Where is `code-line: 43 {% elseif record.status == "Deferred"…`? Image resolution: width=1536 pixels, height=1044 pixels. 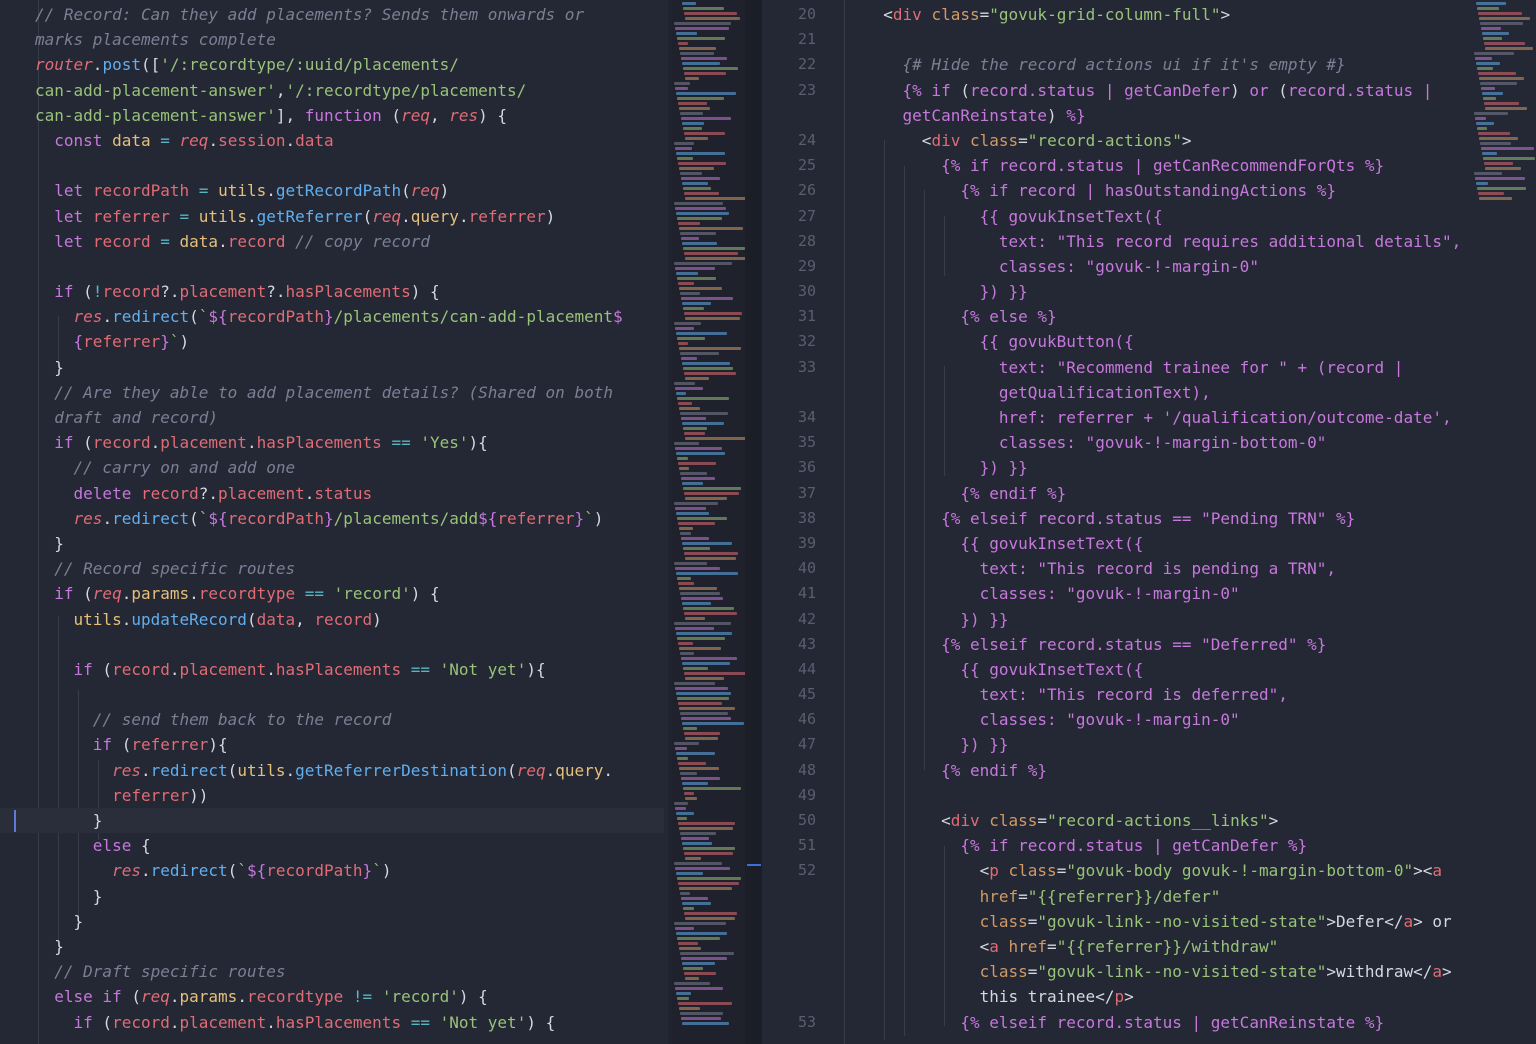 code-line: 43 {% elseif record.status == "Deferred"… is located at coordinates (1149, 644).